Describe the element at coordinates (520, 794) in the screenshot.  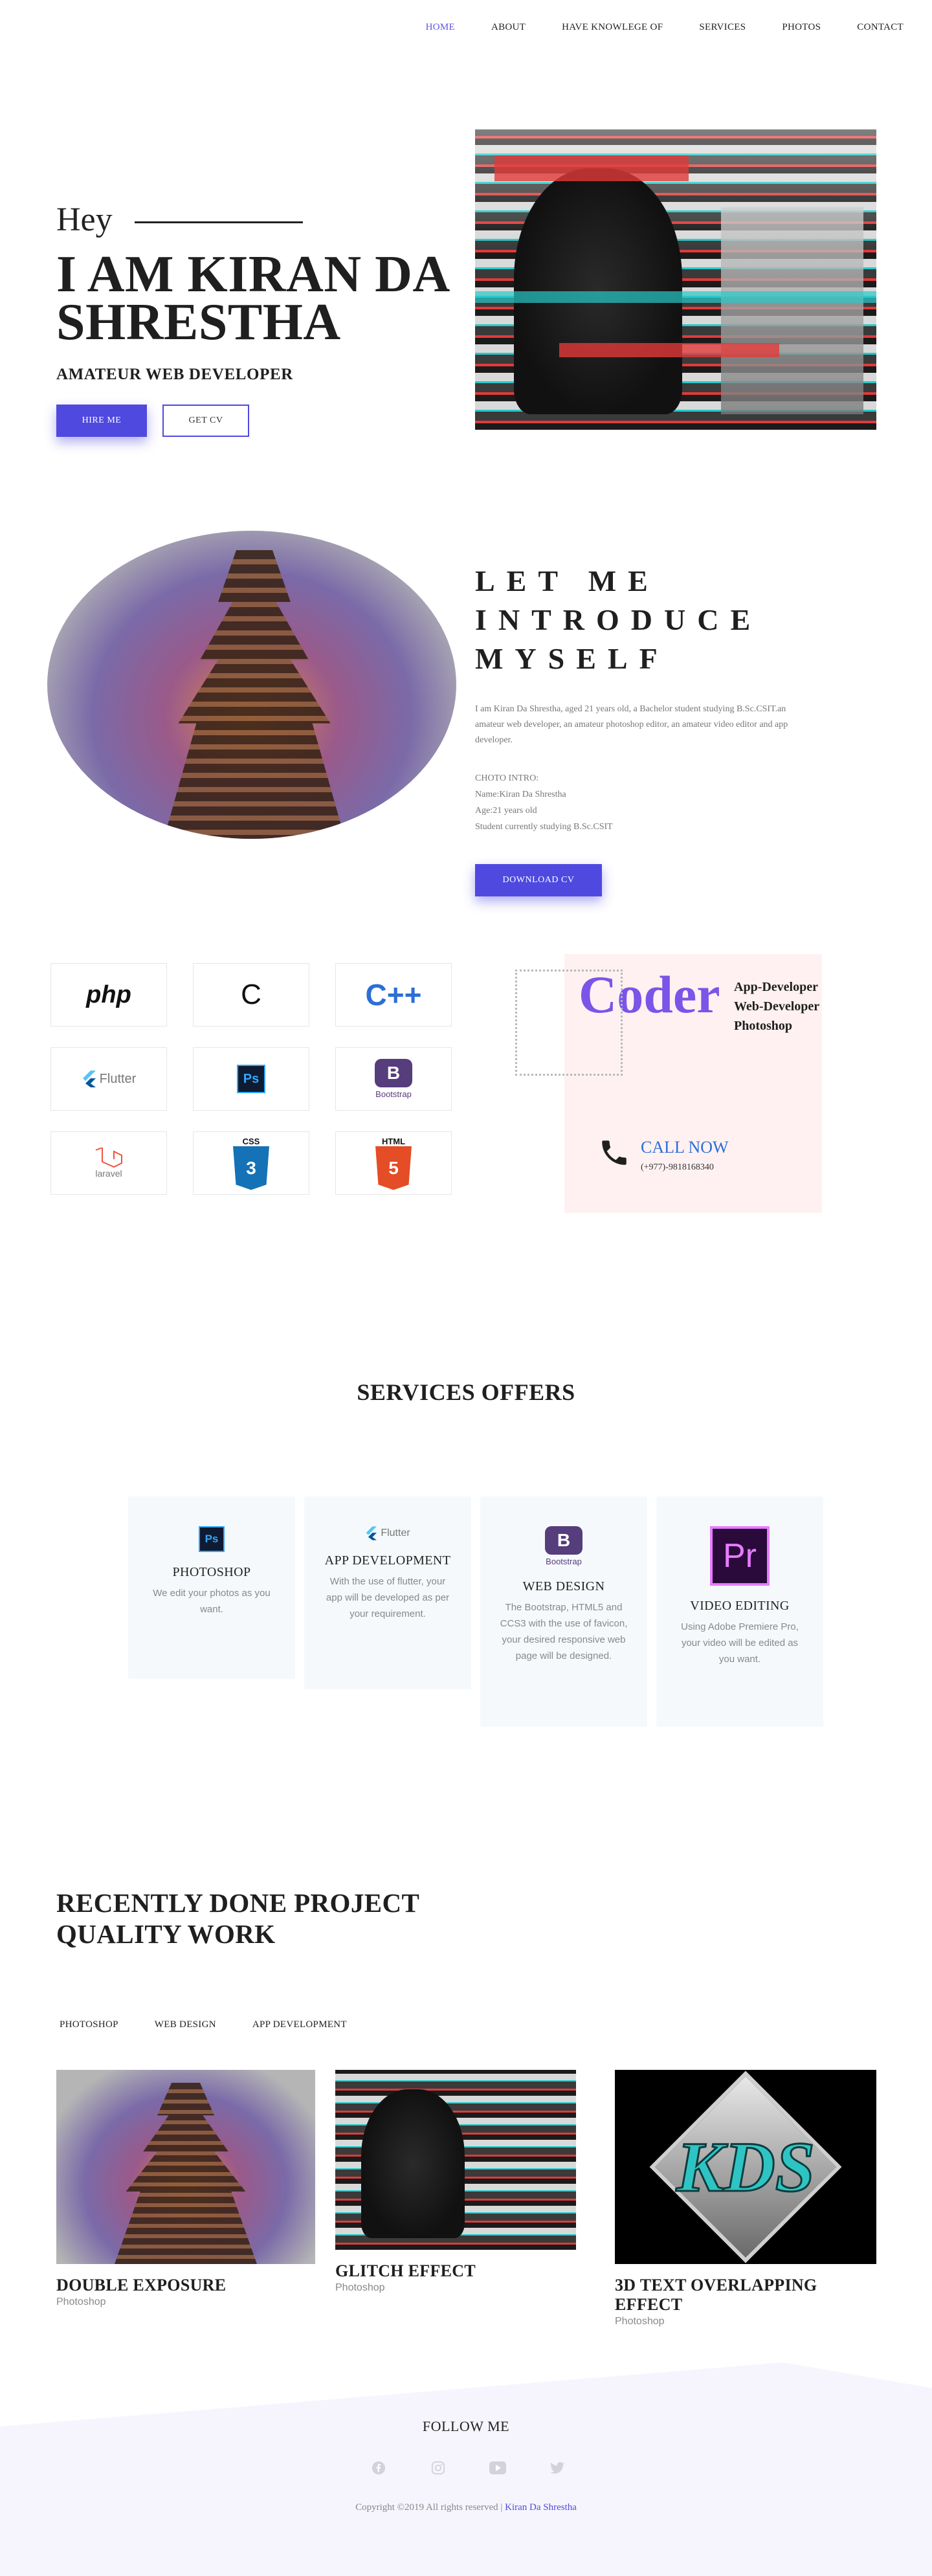
I see `intro-info-name: Name:Kiran Da Shrestha` at that location.